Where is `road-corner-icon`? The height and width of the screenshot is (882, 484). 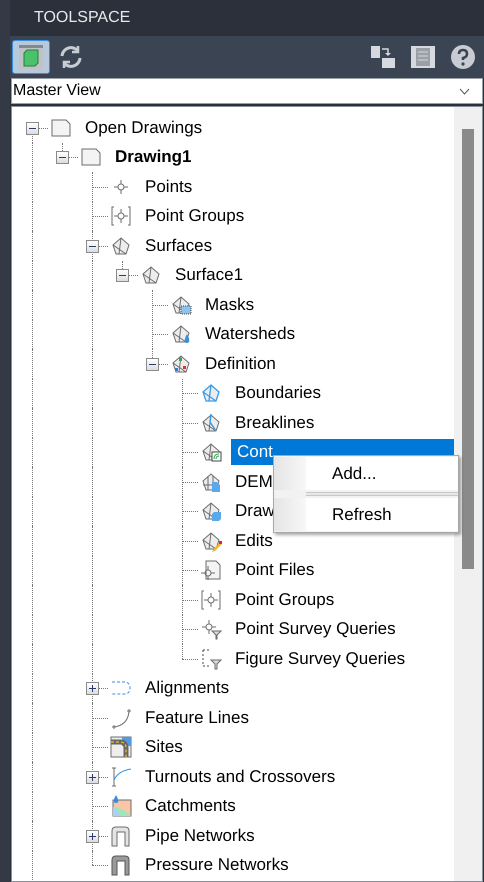 road-corner-icon is located at coordinates (121, 747).